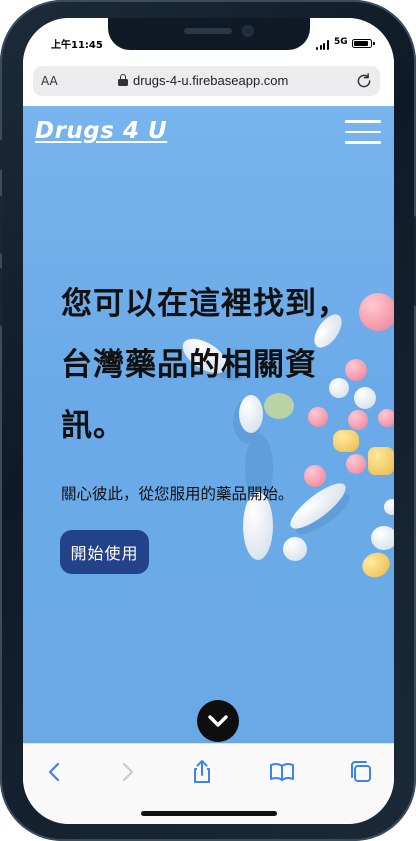 The height and width of the screenshot is (841, 416). I want to click on camera-icon, so click(248, 31).